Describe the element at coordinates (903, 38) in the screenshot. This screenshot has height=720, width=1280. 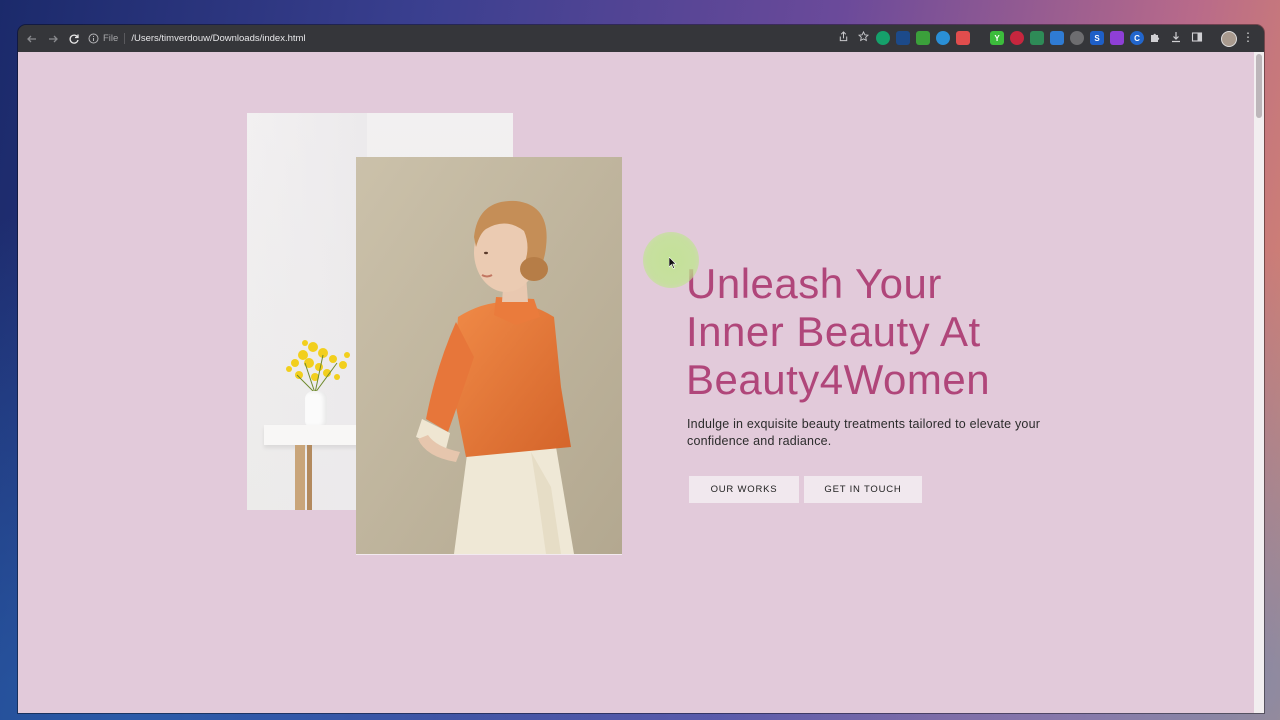
I see `extension-blue-icon` at that location.